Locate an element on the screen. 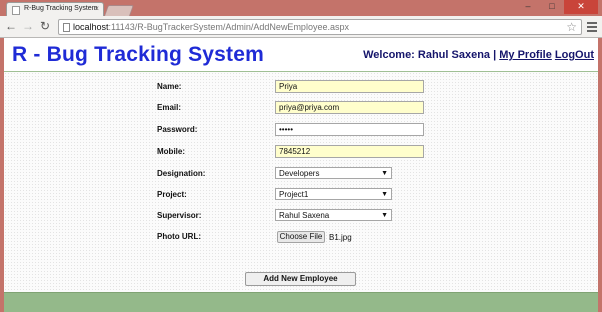 The height and width of the screenshot is (312, 602). reload-icon: ↻ is located at coordinates (45, 27).